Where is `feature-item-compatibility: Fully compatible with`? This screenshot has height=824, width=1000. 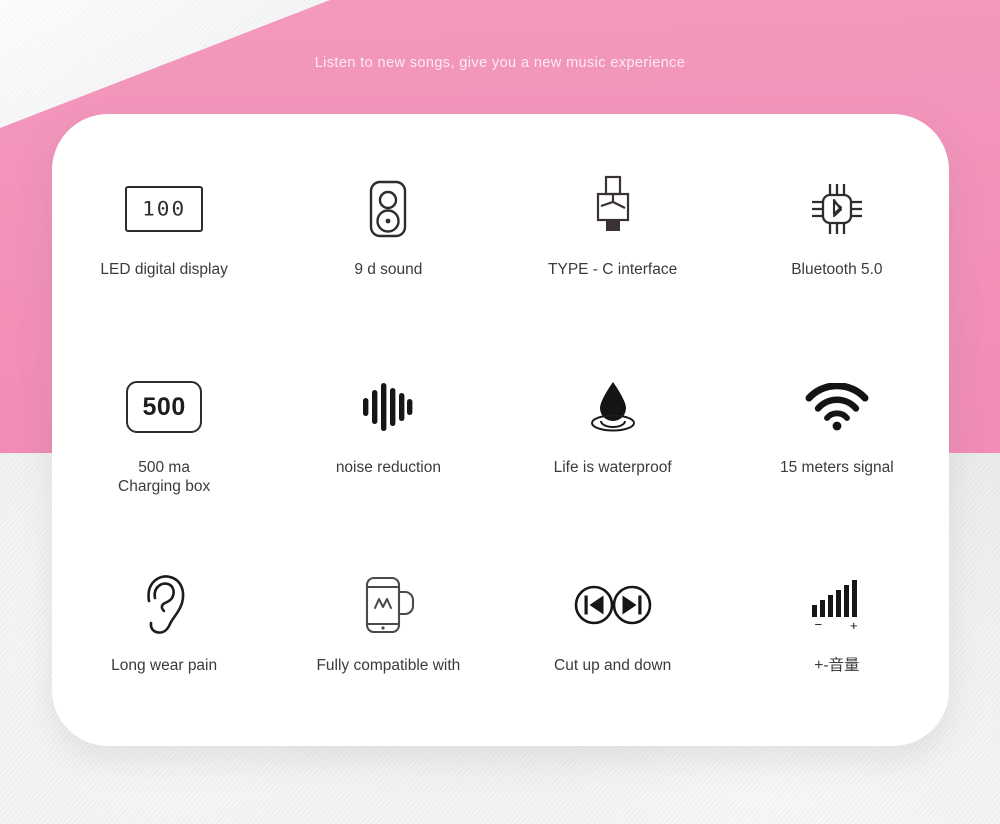 feature-item-compatibility: Fully compatible with is located at coordinates (388, 661).